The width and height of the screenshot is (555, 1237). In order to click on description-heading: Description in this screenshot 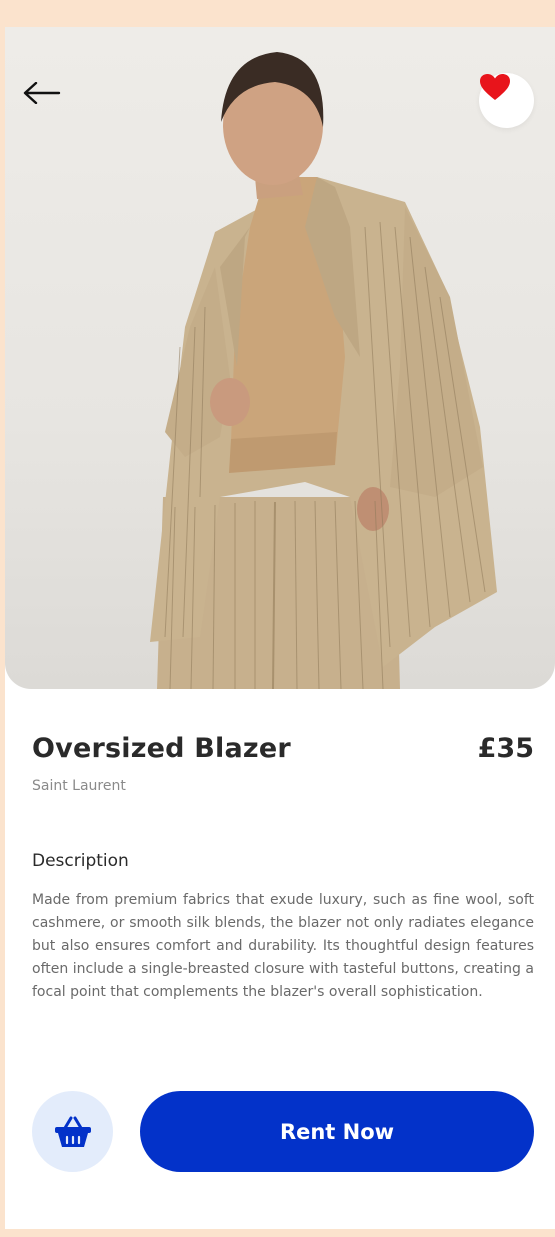, I will do `click(80, 861)`.